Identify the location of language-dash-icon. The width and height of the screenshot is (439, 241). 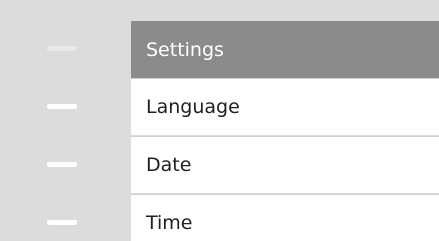
(62, 106).